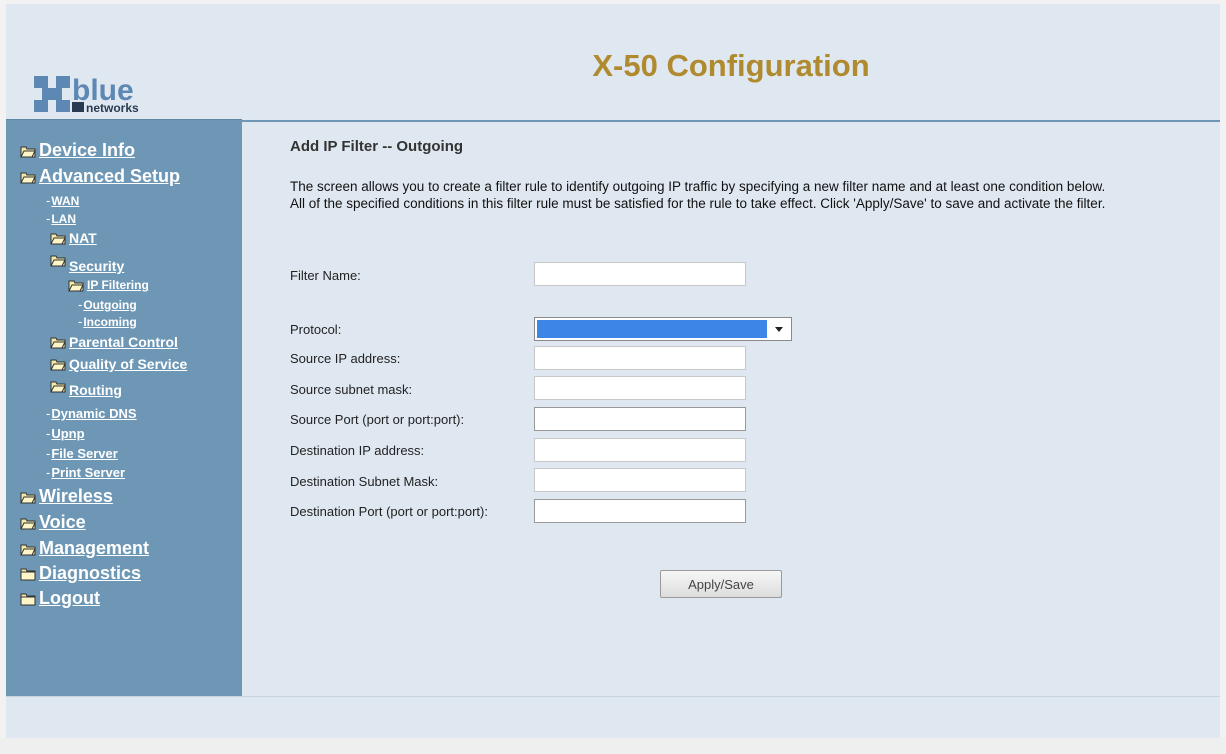 This screenshot has width=1226, height=754. I want to click on source-port-label: Source Port (port or port:port):, so click(377, 419).